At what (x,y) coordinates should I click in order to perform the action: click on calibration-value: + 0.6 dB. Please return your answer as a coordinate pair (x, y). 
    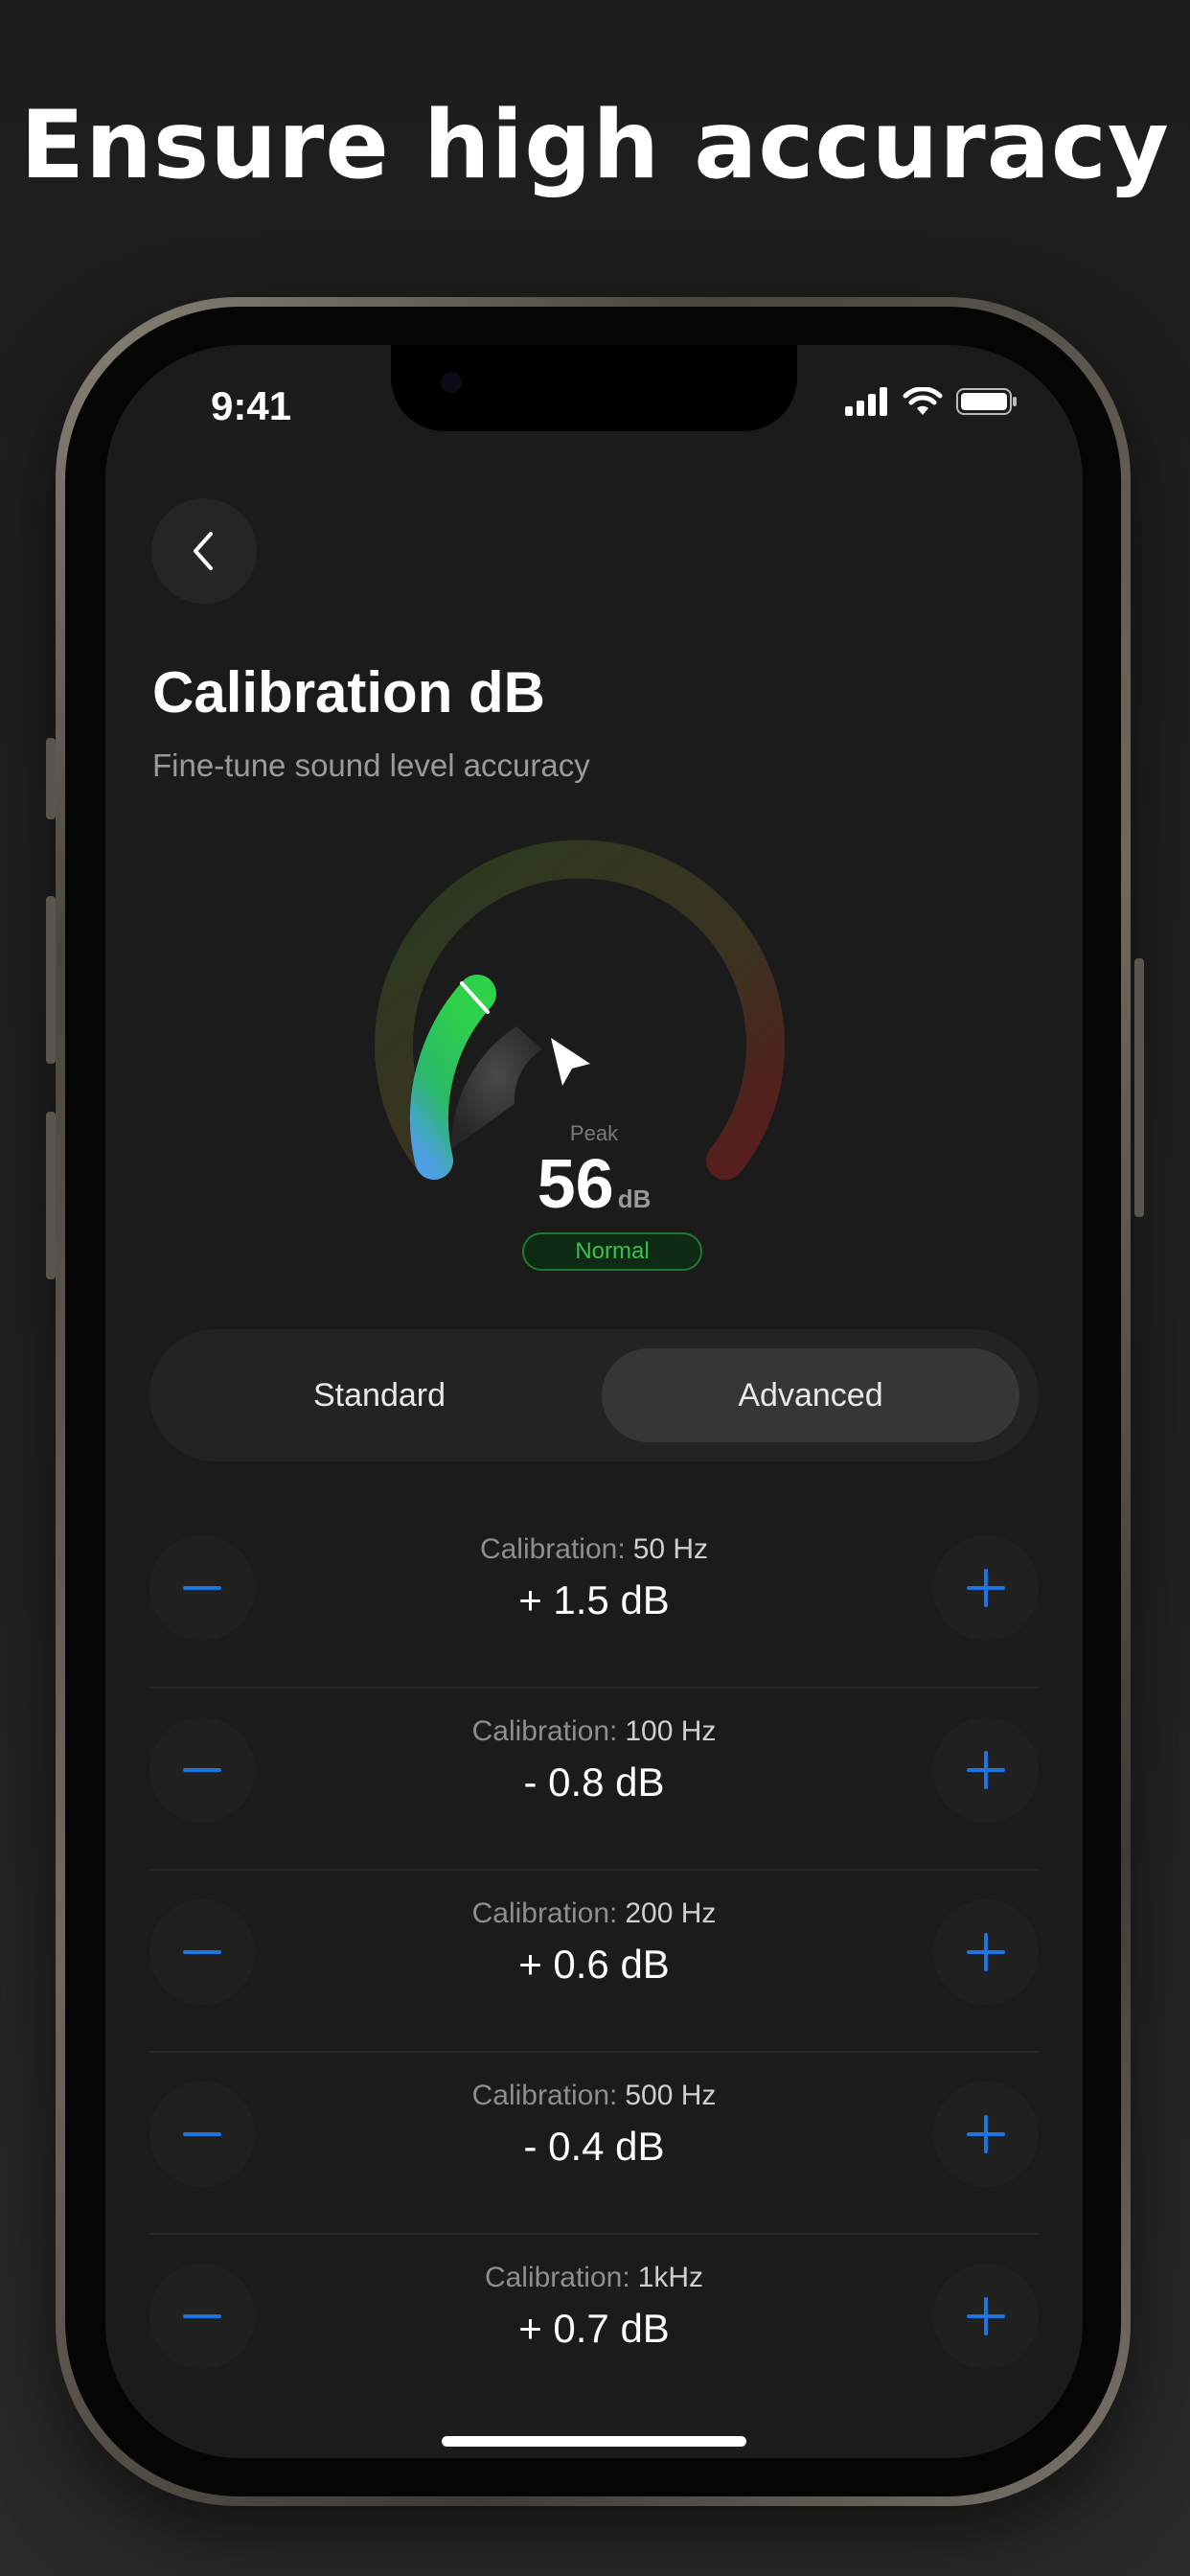
    Looking at the image, I should click on (594, 1965).